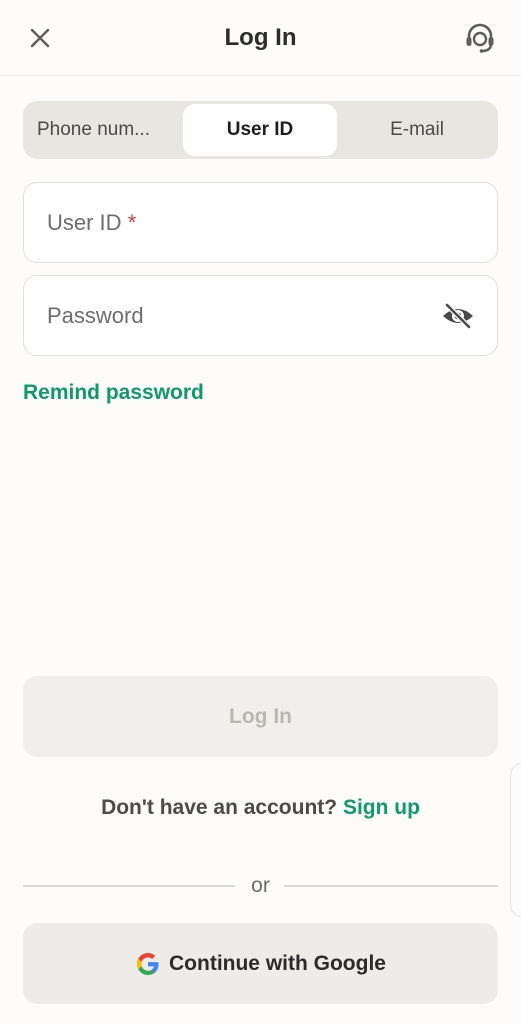  I want to click on tab-email: E-mail, so click(417, 130).